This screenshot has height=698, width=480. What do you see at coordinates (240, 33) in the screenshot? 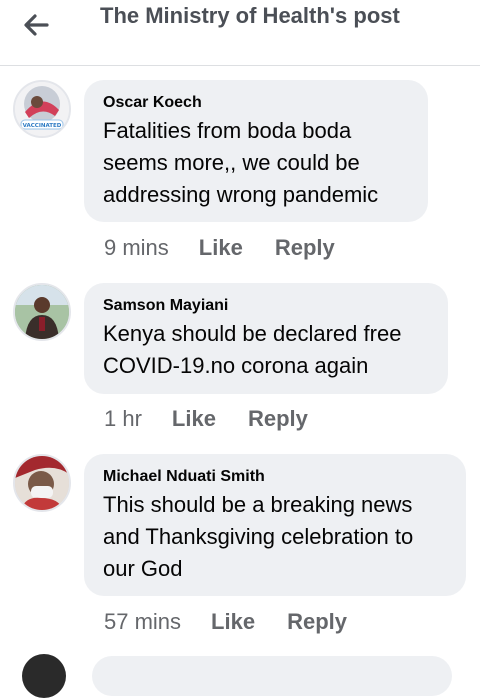
I see `post-header: The Ministry of Health's post` at bounding box center [240, 33].